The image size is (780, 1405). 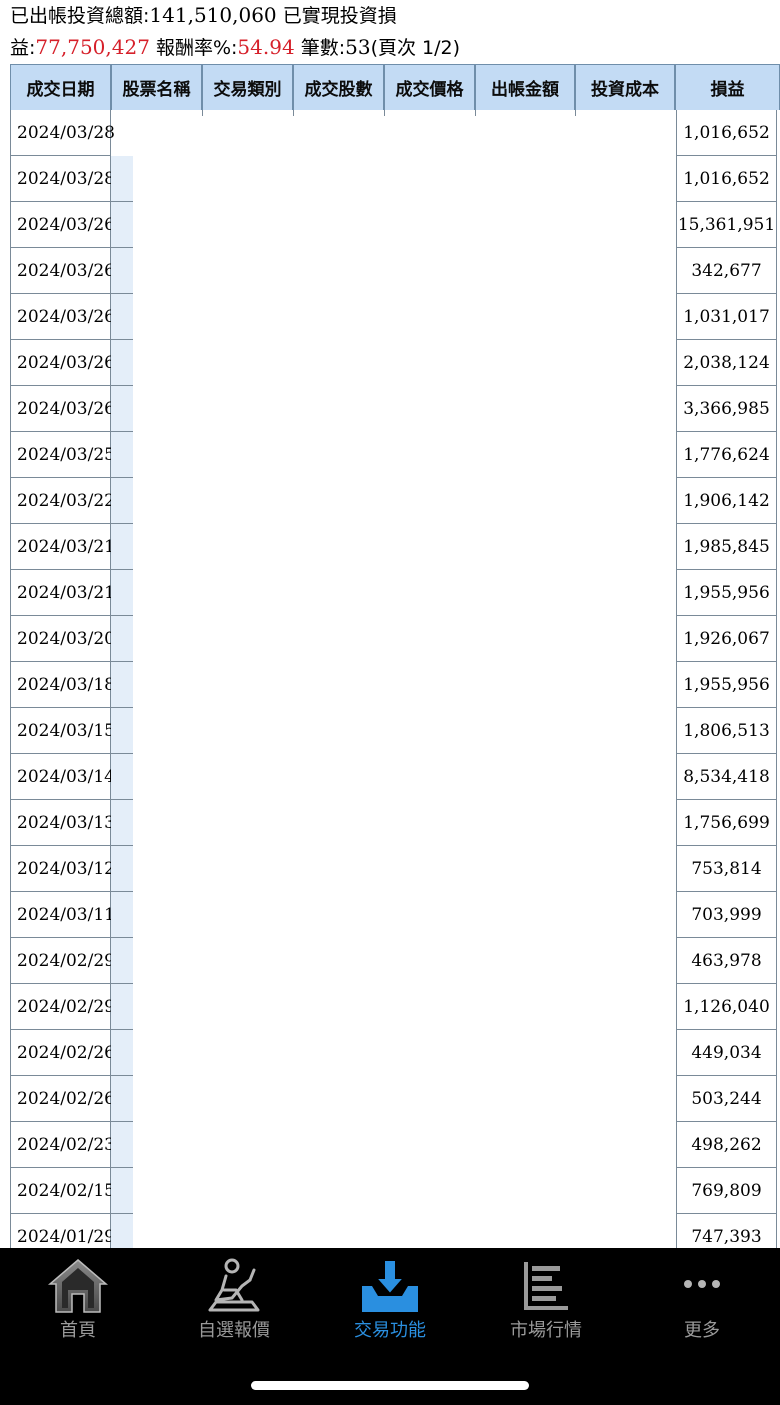 I want to click on cell-profit: 498,262, so click(x=726, y=1145).